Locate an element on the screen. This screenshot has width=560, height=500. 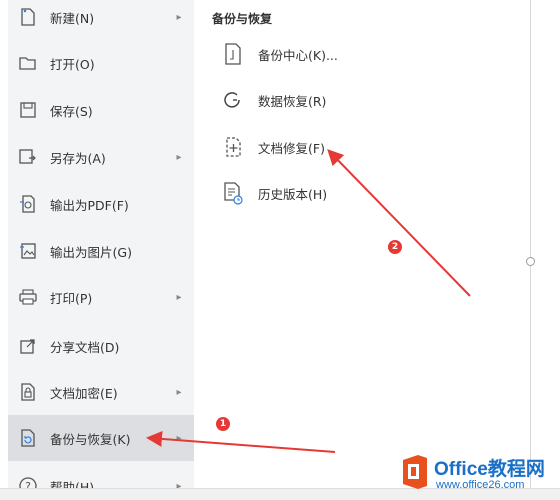
print-icon is located at coordinates (28, 297).